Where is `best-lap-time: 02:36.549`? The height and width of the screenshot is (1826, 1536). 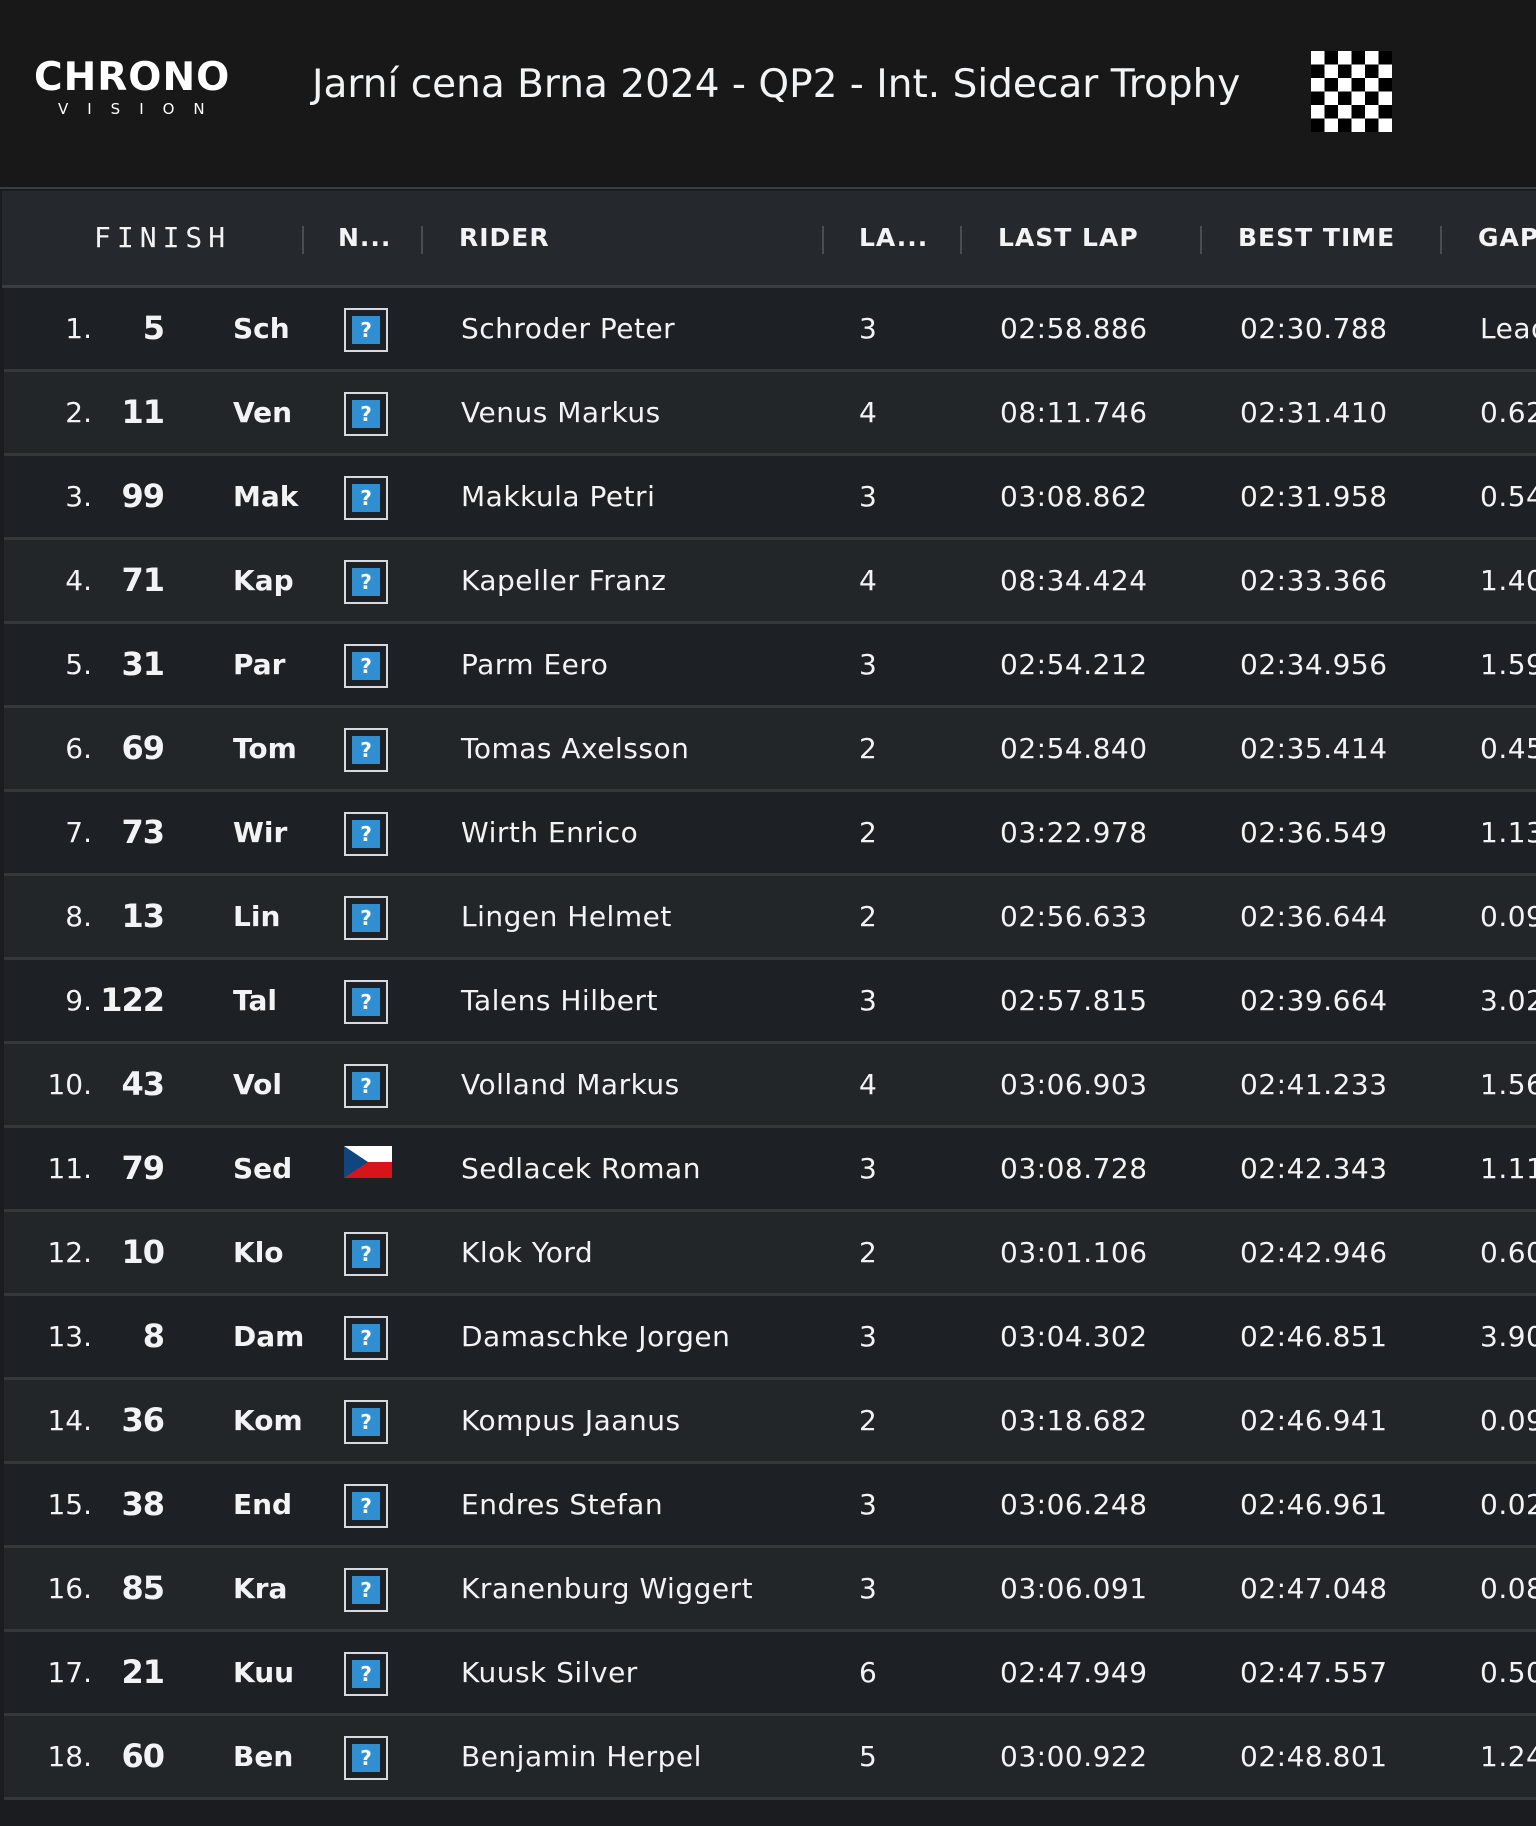 best-lap-time: 02:36.549 is located at coordinates (1314, 832).